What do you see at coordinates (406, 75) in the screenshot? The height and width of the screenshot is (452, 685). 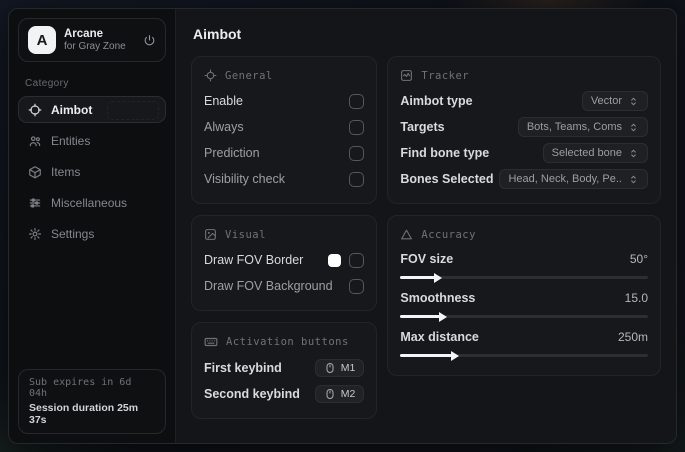 I see `radar-icon` at bounding box center [406, 75].